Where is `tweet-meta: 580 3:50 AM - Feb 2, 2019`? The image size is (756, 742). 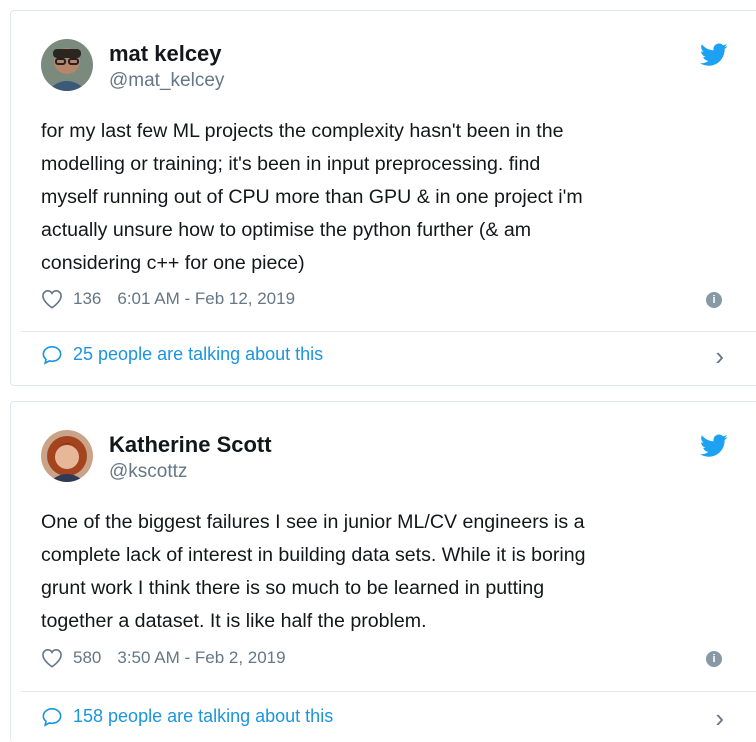
tweet-meta: 580 3:50 AM - Feb 2, 2019 is located at coordinates (163, 658).